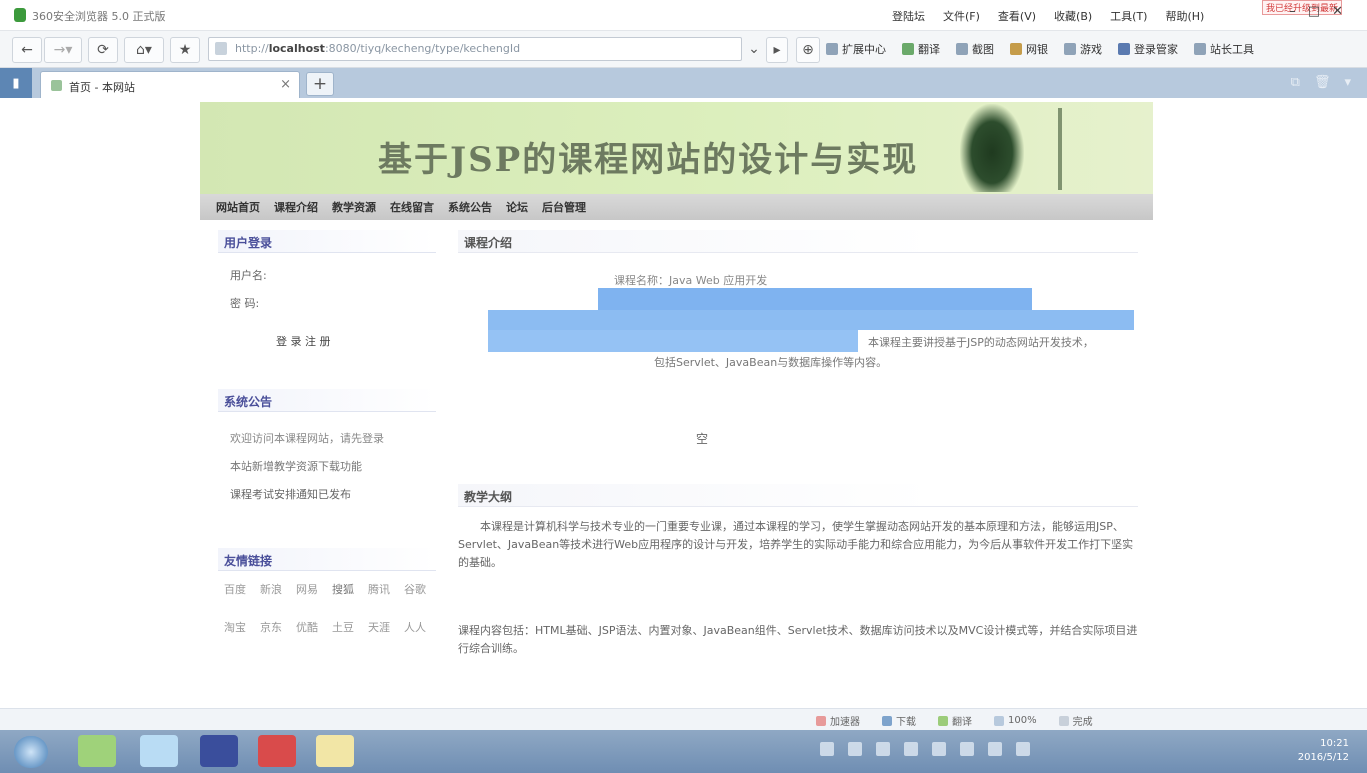 The width and height of the screenshot is (1367, 773). I want to click on nav-admin: 后台管理, so click(564, 207).